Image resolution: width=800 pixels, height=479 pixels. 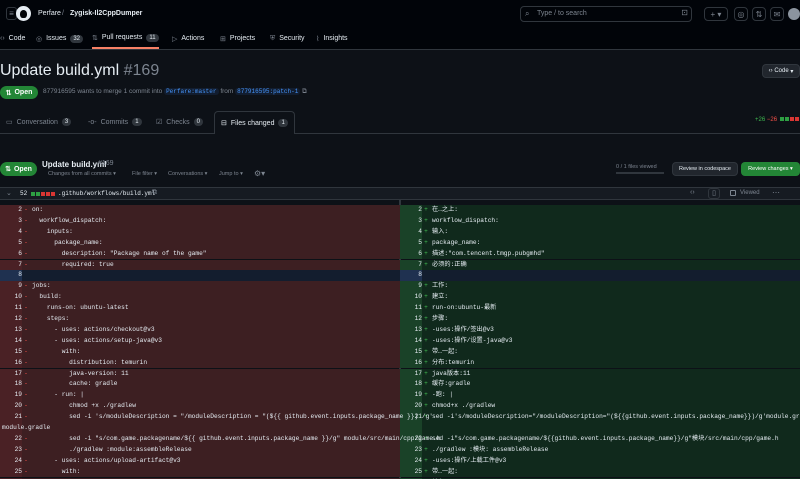 What do you see at coordinates (11, 461) in the screenshot?
I see `left-line-number: 24` at bounding box center [11, 461].